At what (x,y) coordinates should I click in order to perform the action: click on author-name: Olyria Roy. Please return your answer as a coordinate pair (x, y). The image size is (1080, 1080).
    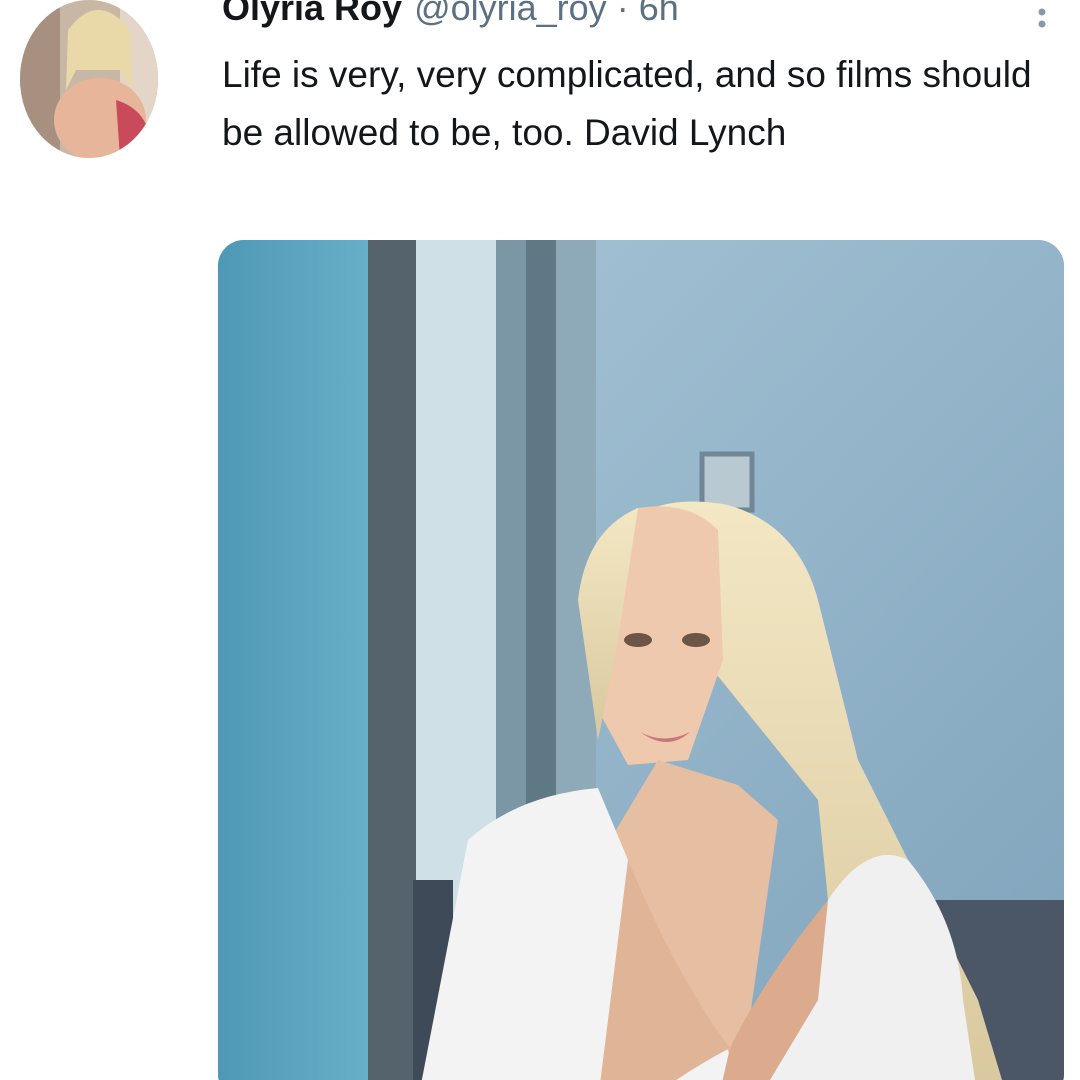
    Looking at the image, I should click on (312, 14).